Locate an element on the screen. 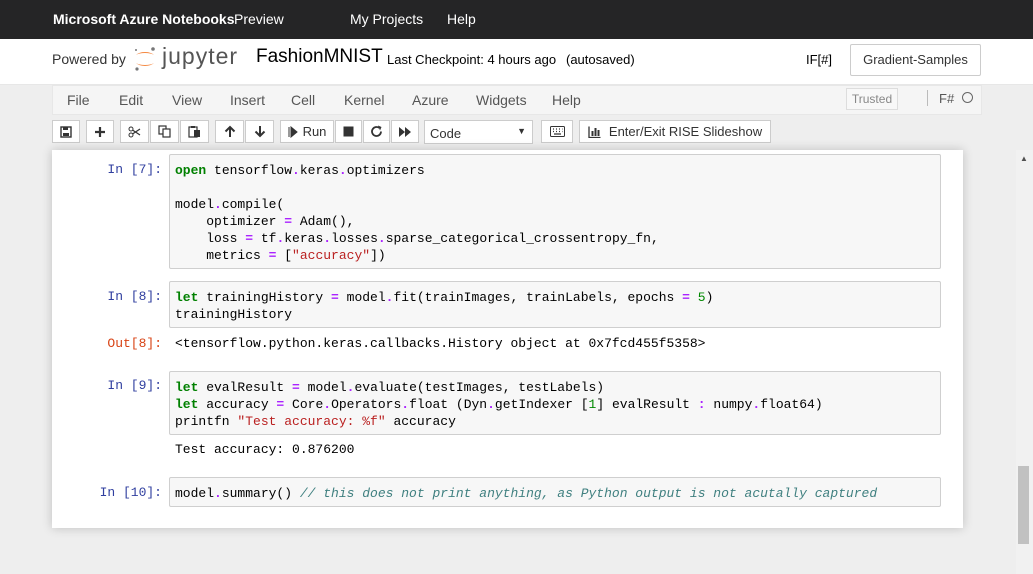  code-token: ] evalResult is located at coordinates (647, 404).